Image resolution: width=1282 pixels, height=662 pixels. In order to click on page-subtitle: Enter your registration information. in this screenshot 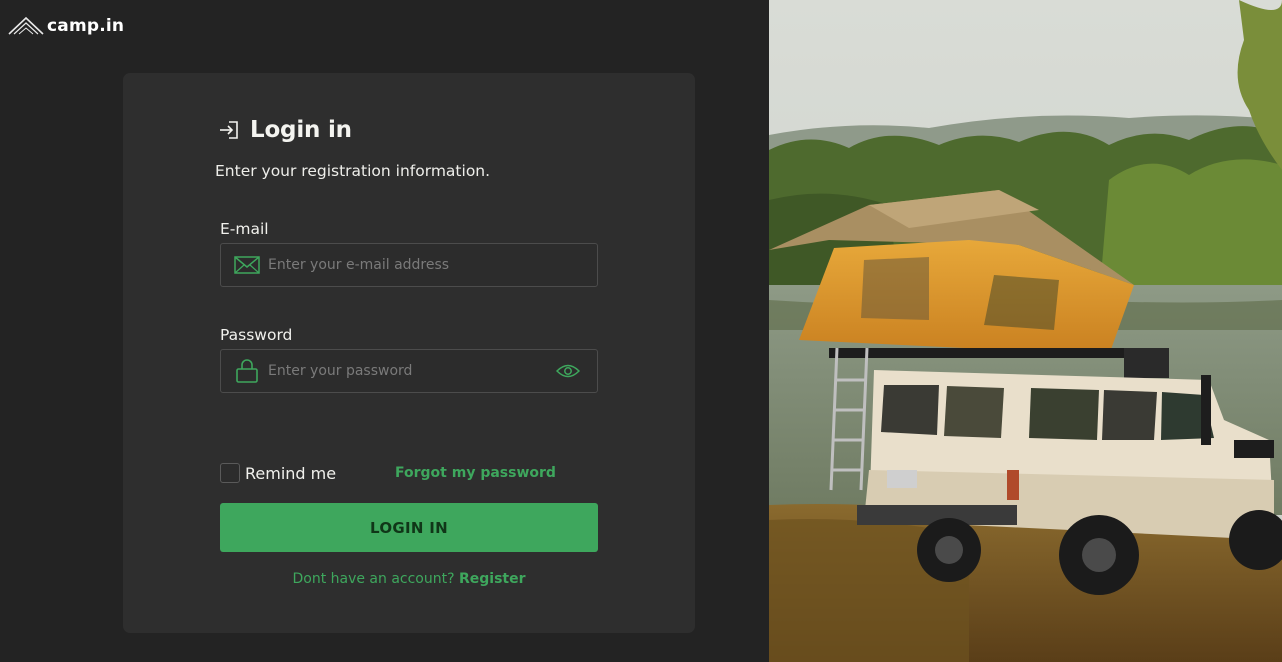, I will do `click(353, 171)`.